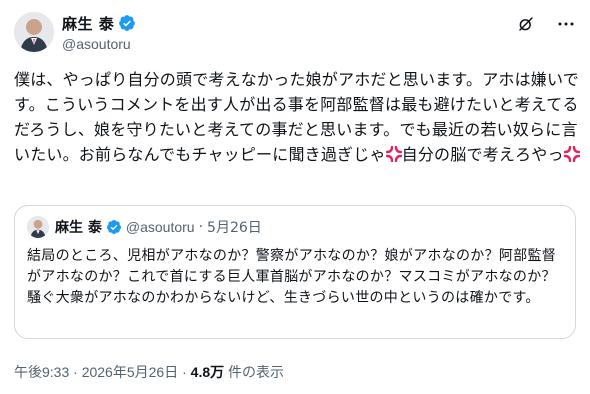 The height and width of the screenshot is (394, 590). What do you see at coordinates (130, 372) in the screenshot?
I see `tweet-date: 2026年5月26日` at bounding box center [130, 372].